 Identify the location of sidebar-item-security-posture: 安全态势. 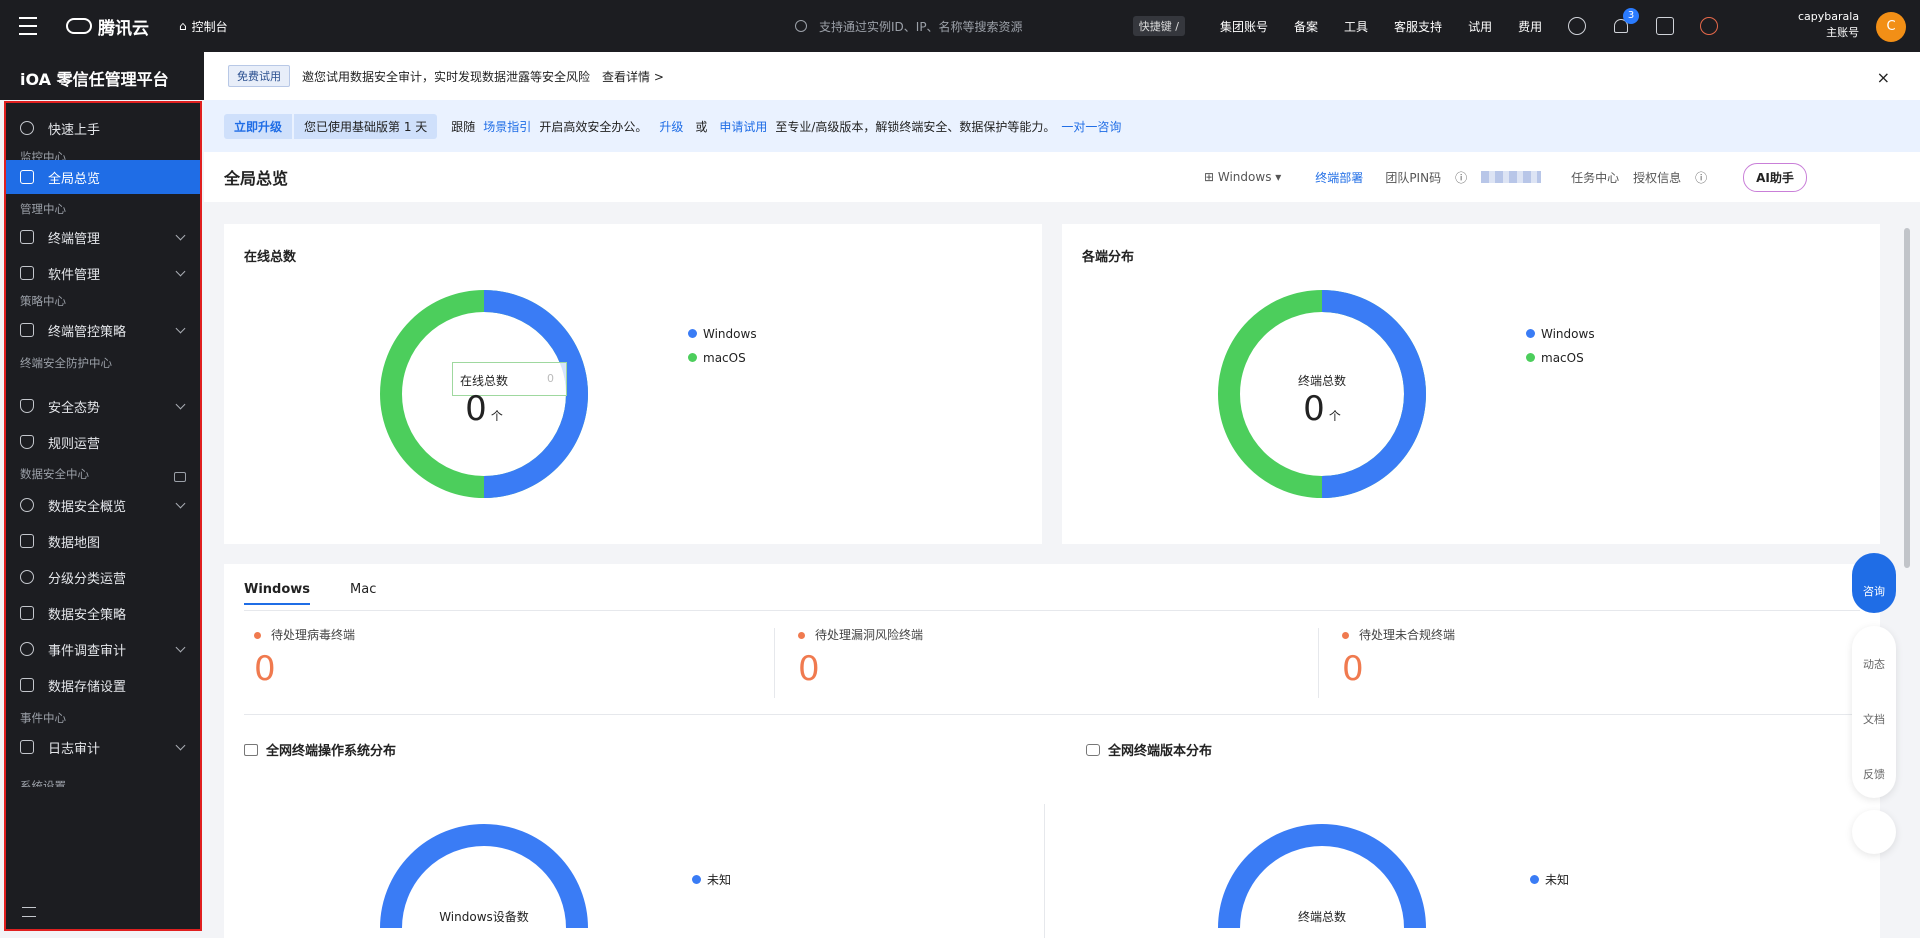
(103, 406).